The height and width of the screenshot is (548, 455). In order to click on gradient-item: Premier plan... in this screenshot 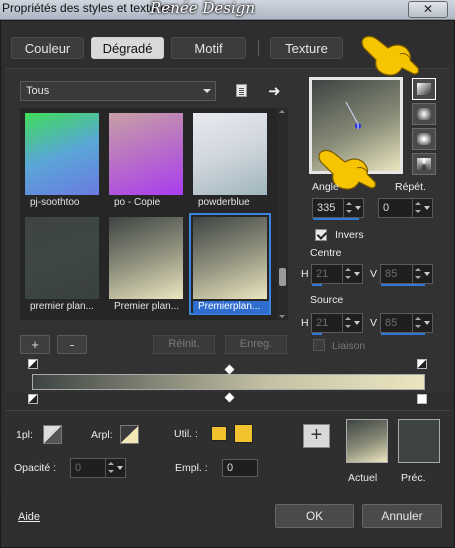, I will do `click(146, 264)`.